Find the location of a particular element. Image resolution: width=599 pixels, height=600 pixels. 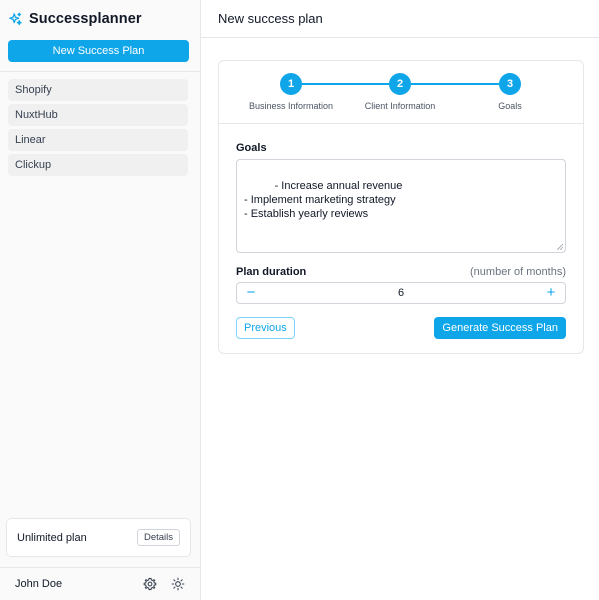

user-row: John Doe is located at coordinates (100, 584).